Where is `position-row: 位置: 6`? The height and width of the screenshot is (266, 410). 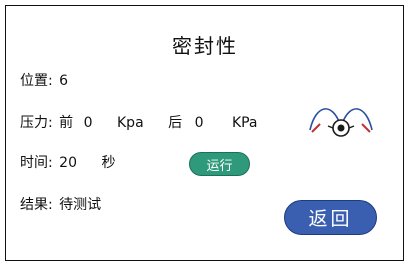 position-row: 位置: 6 is located at coordinates (44, 80).